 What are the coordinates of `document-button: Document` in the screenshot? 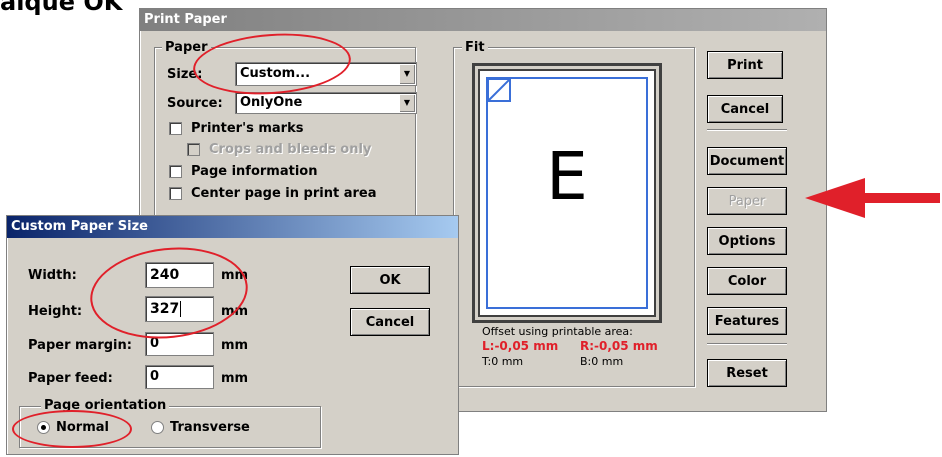 It's located at (747, 161).